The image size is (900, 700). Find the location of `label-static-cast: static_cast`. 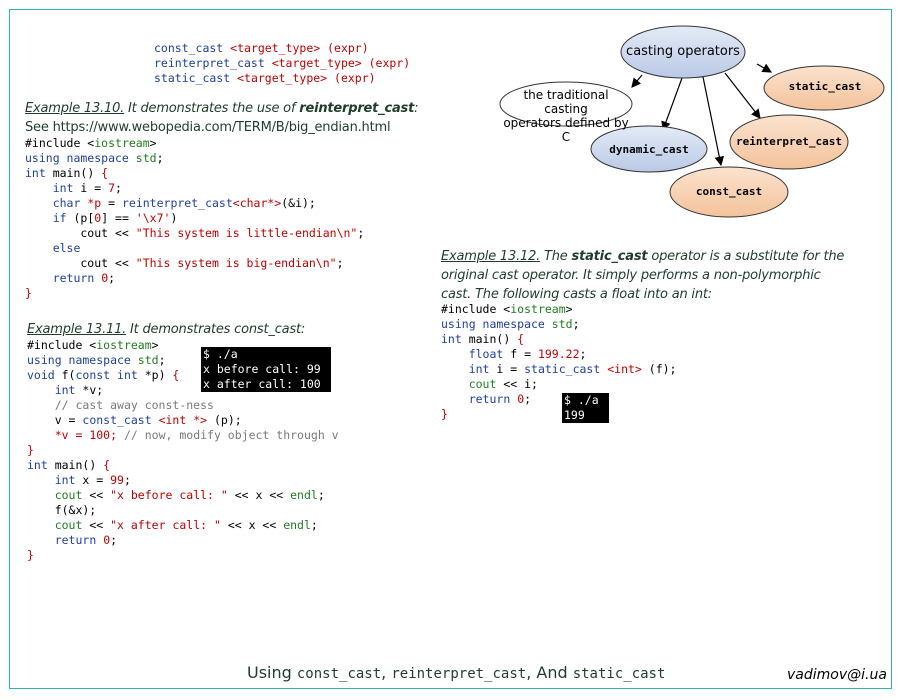

label-static-cast: static_cast is located at coordinates (825, 86).